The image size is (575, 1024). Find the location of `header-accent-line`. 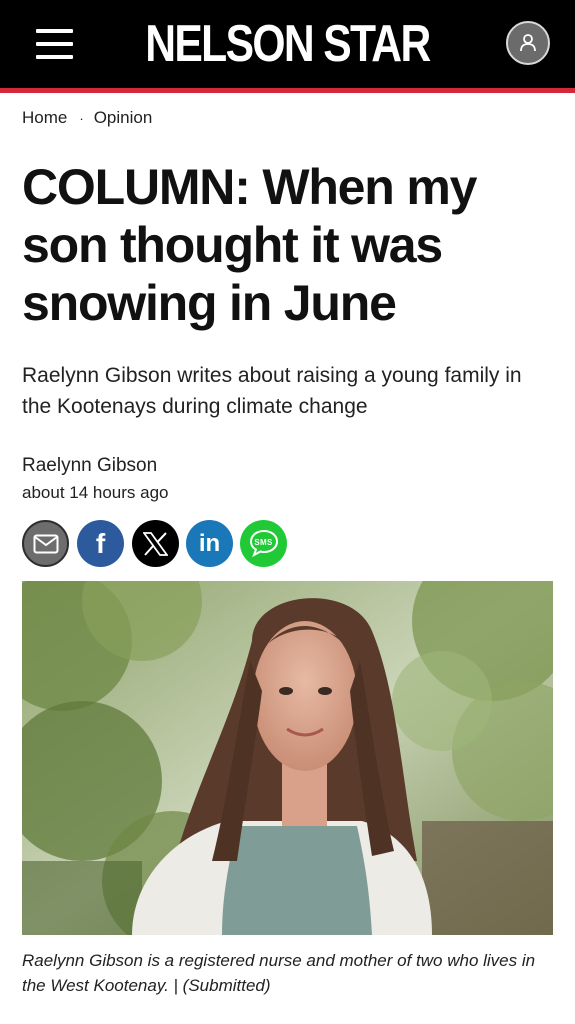

header-accent-line is located at coordinates (287, 90).